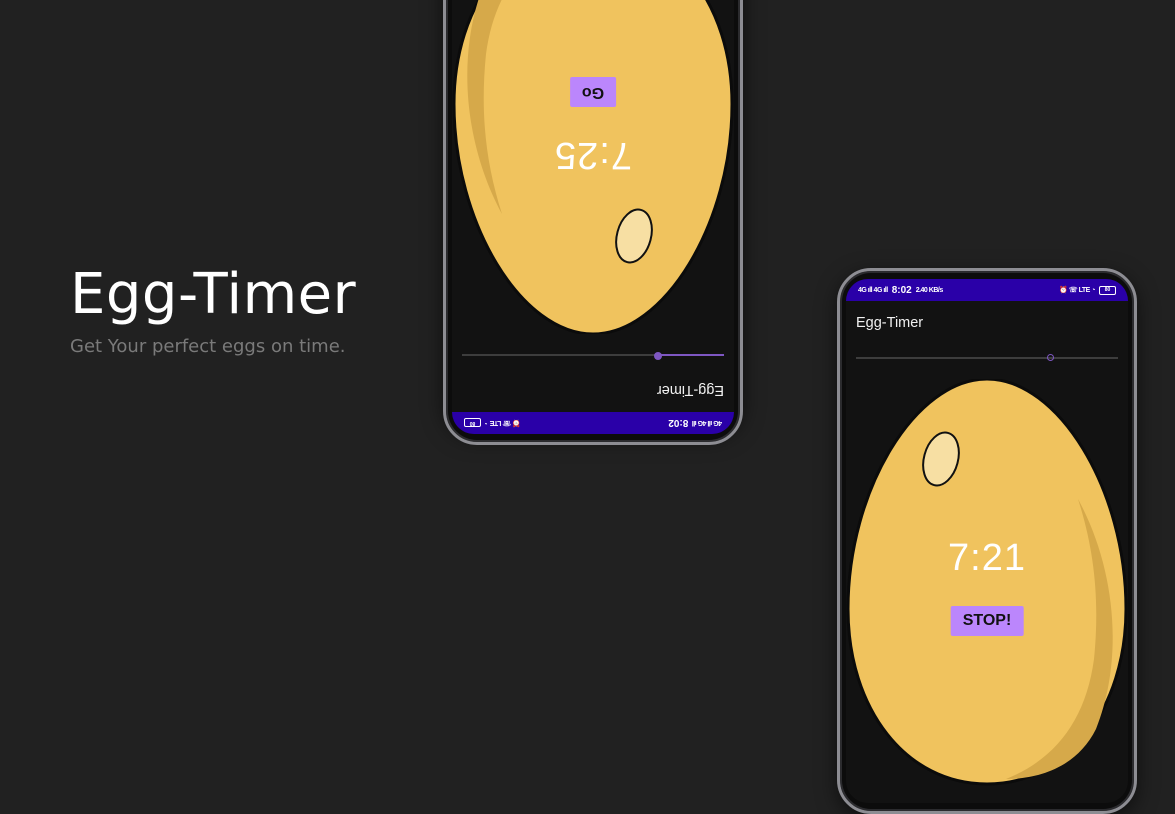 The width and height of the screenshot is (1175, 814). I want to click on timer-display: 7:21, so click(987, 558).